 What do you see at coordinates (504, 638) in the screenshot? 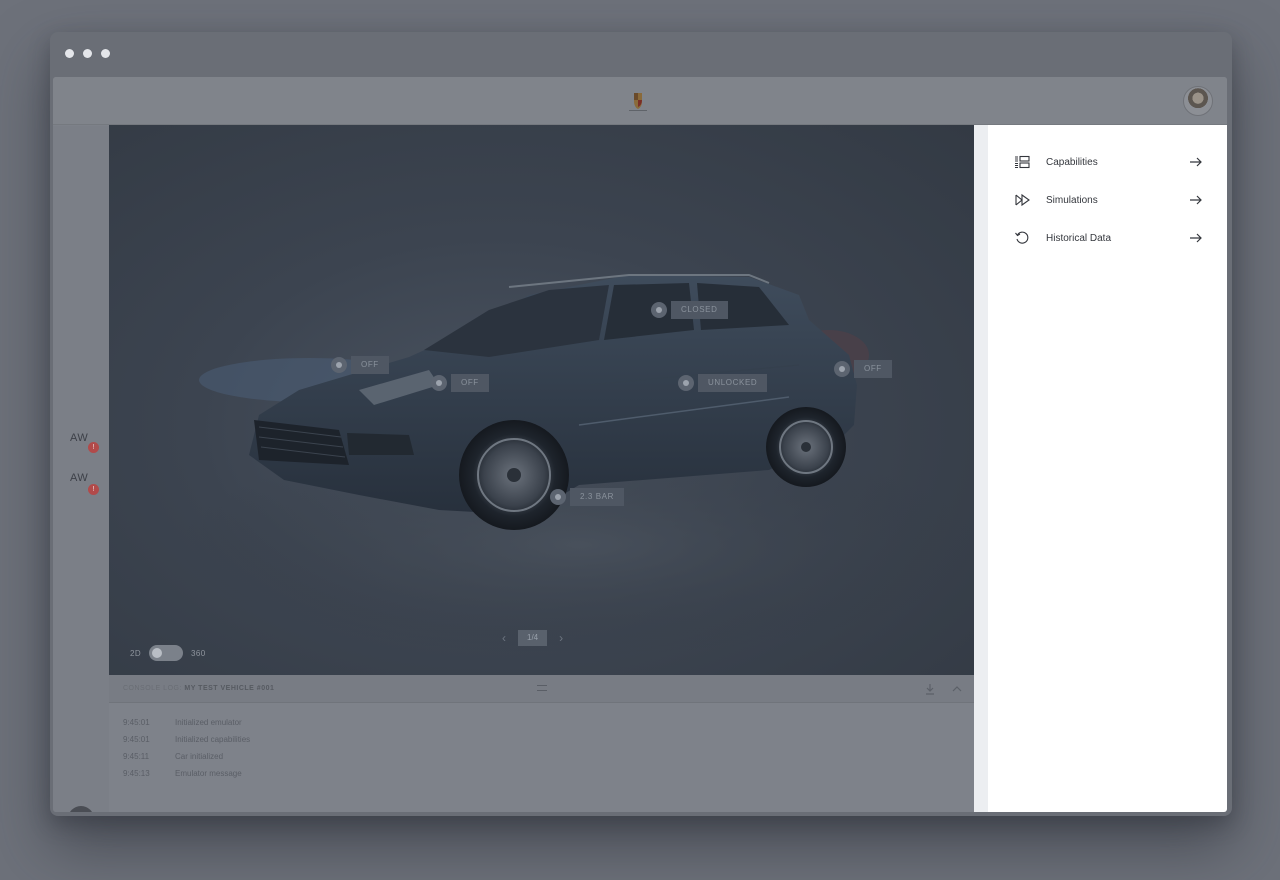
I see `pager-prev-button: ‹` at bounding box center [504, 638].